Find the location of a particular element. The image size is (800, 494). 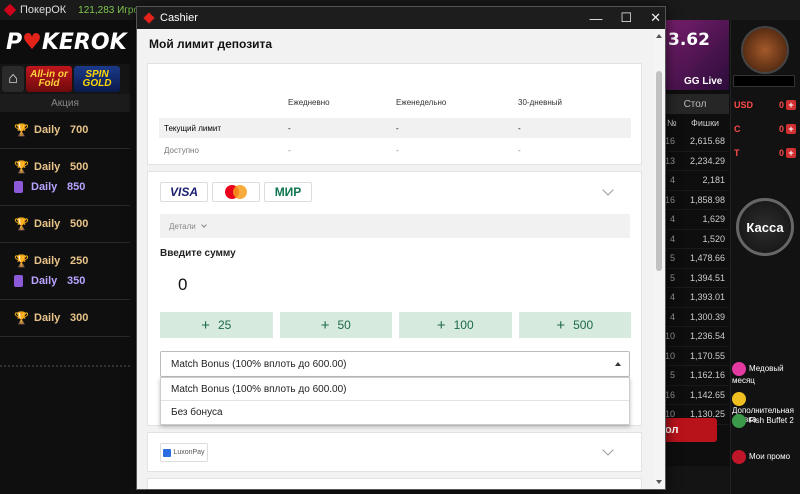

spin-gold-tile: SPIN GOLD is located at coordinates (97, 79).